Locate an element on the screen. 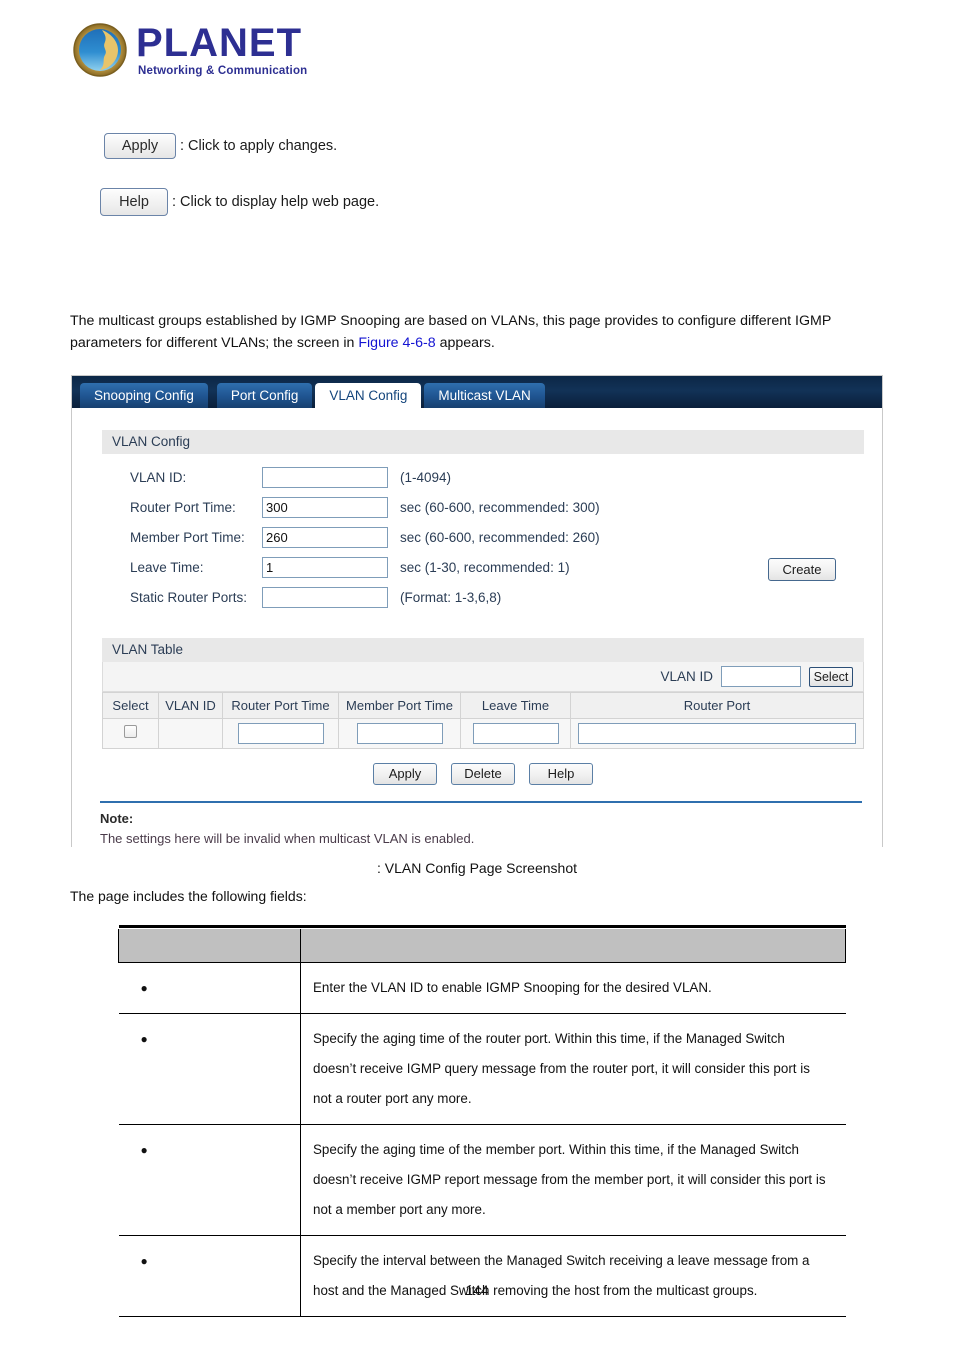  cell-router-port is located at coordinates (717, 733).